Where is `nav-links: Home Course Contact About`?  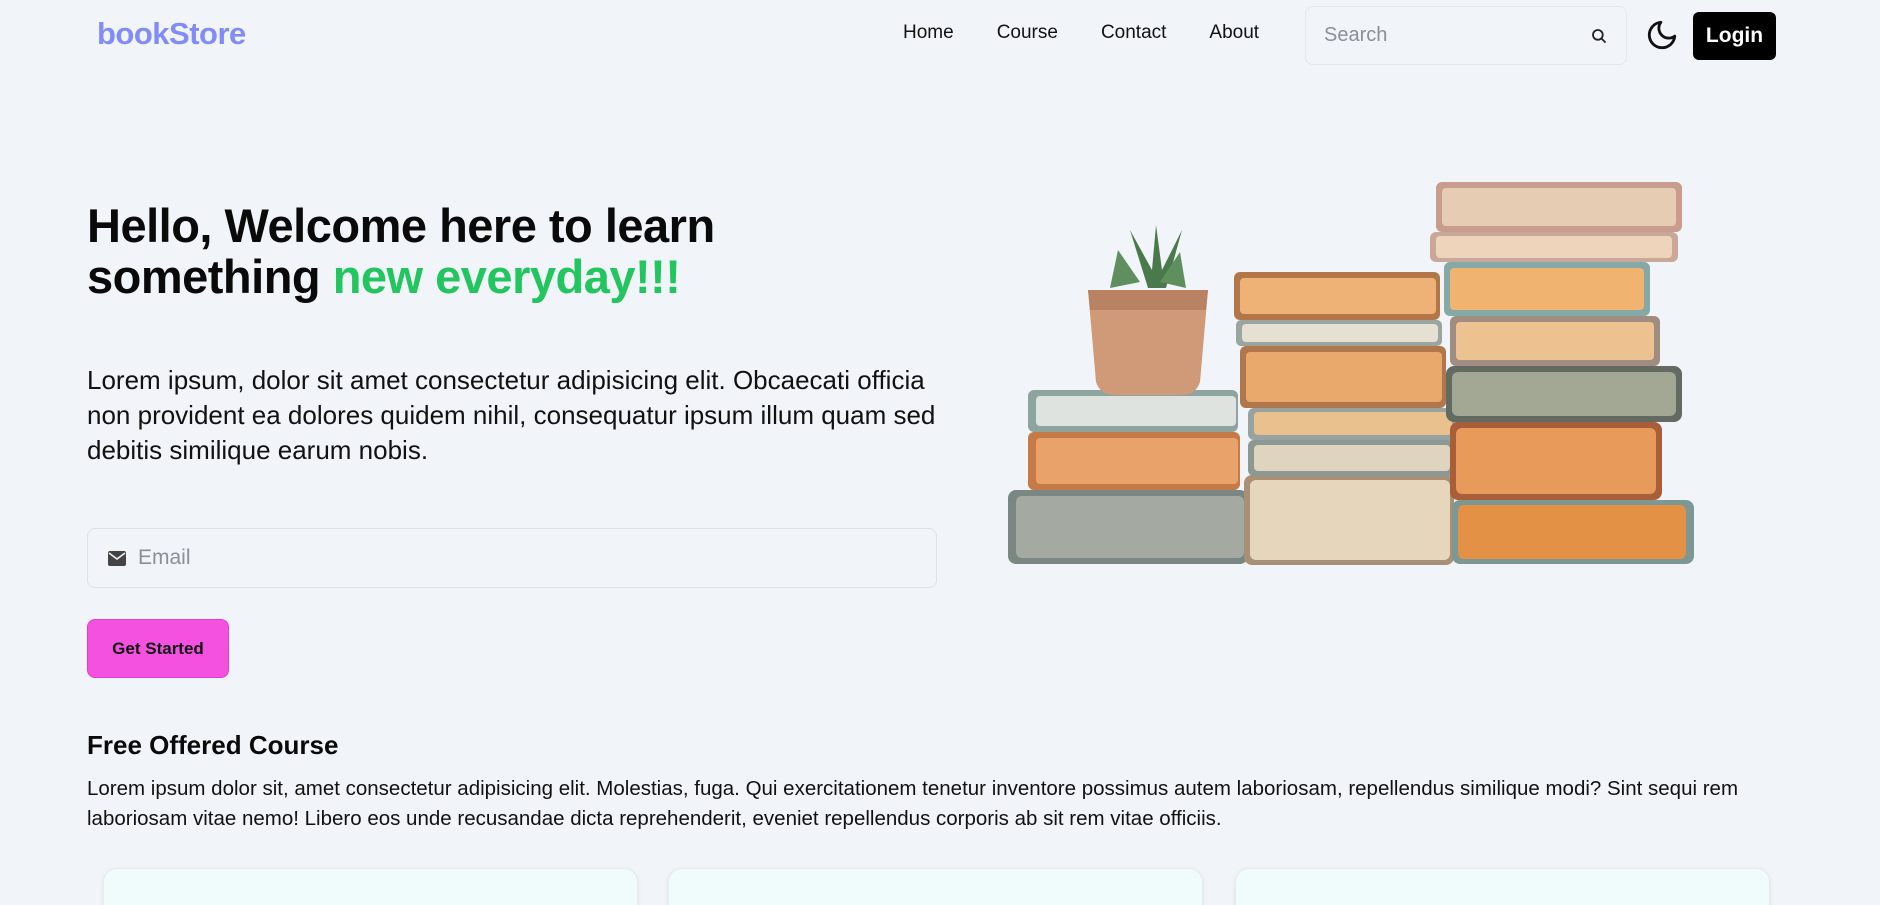 nav-links: Home Course Contact About is located at coordinates (1102, 33).